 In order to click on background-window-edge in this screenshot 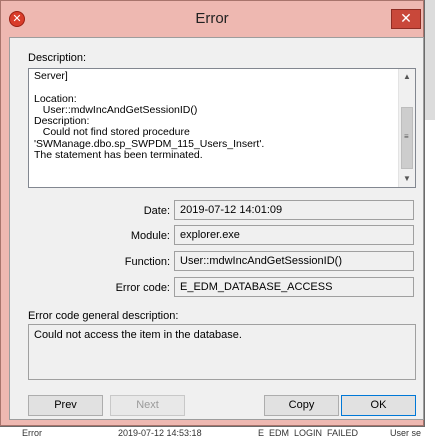, I will do `click(430, 218)`.